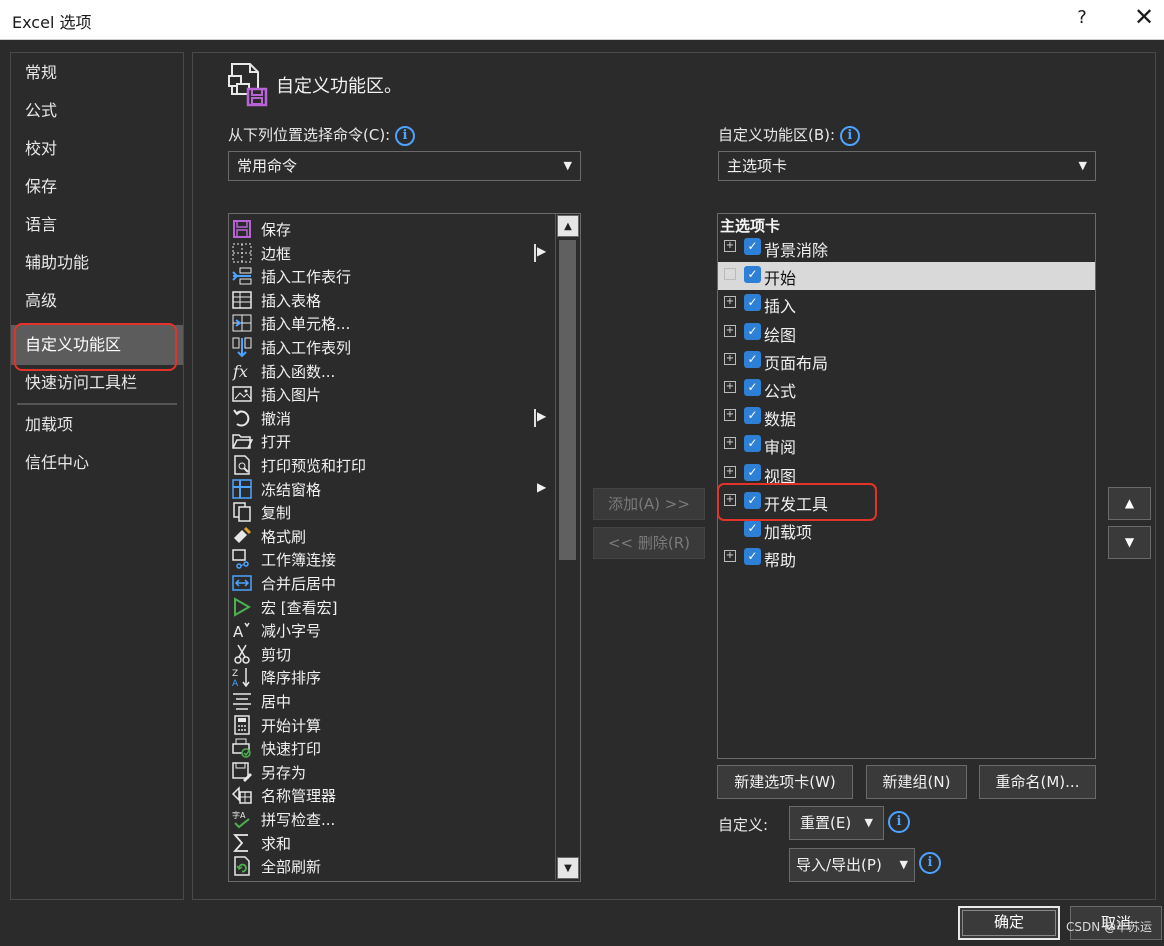 Image resolution: width=1164 pixels, height=946 pixels. I want to click on new-tab-button: 新建选项卡(W), so click(785, 782).